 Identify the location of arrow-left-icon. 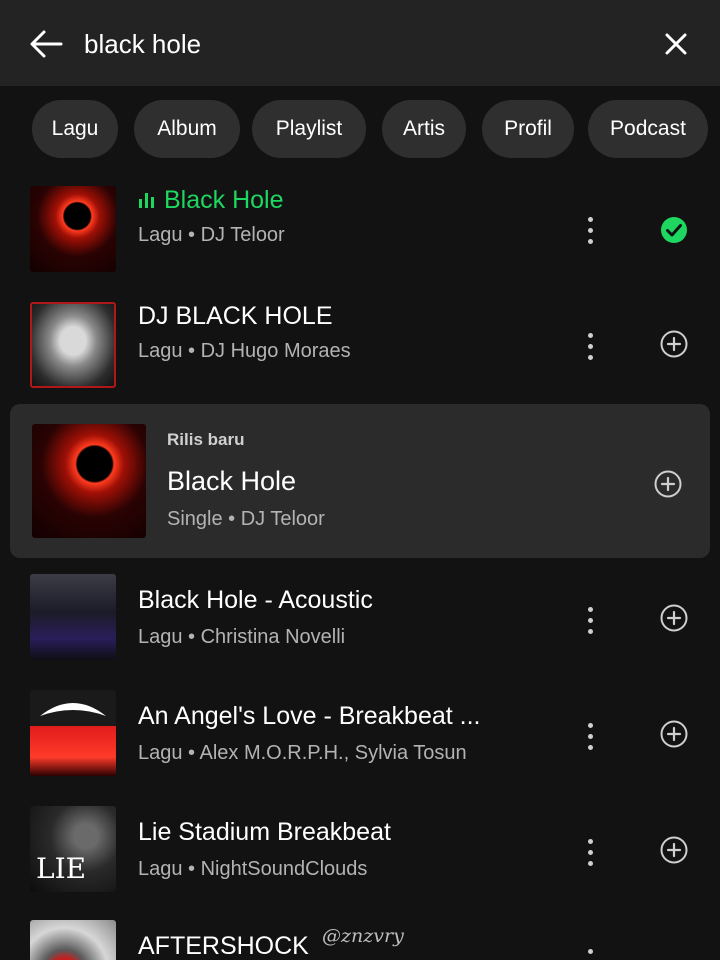
(46, 44).